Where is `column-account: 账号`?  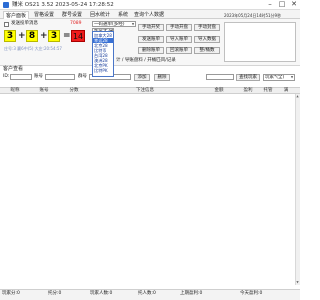
column-account: 账号 is located at coordinates (44, 90).